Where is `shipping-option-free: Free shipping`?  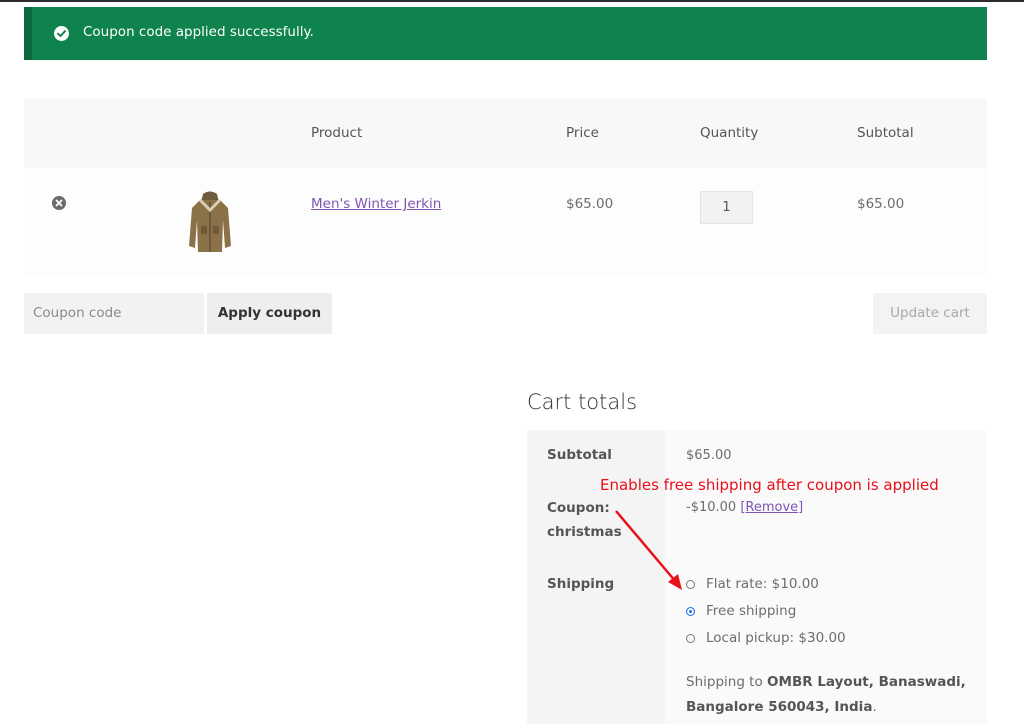
shipping-option-free: Free shipping is located at coordinates (741, 611).